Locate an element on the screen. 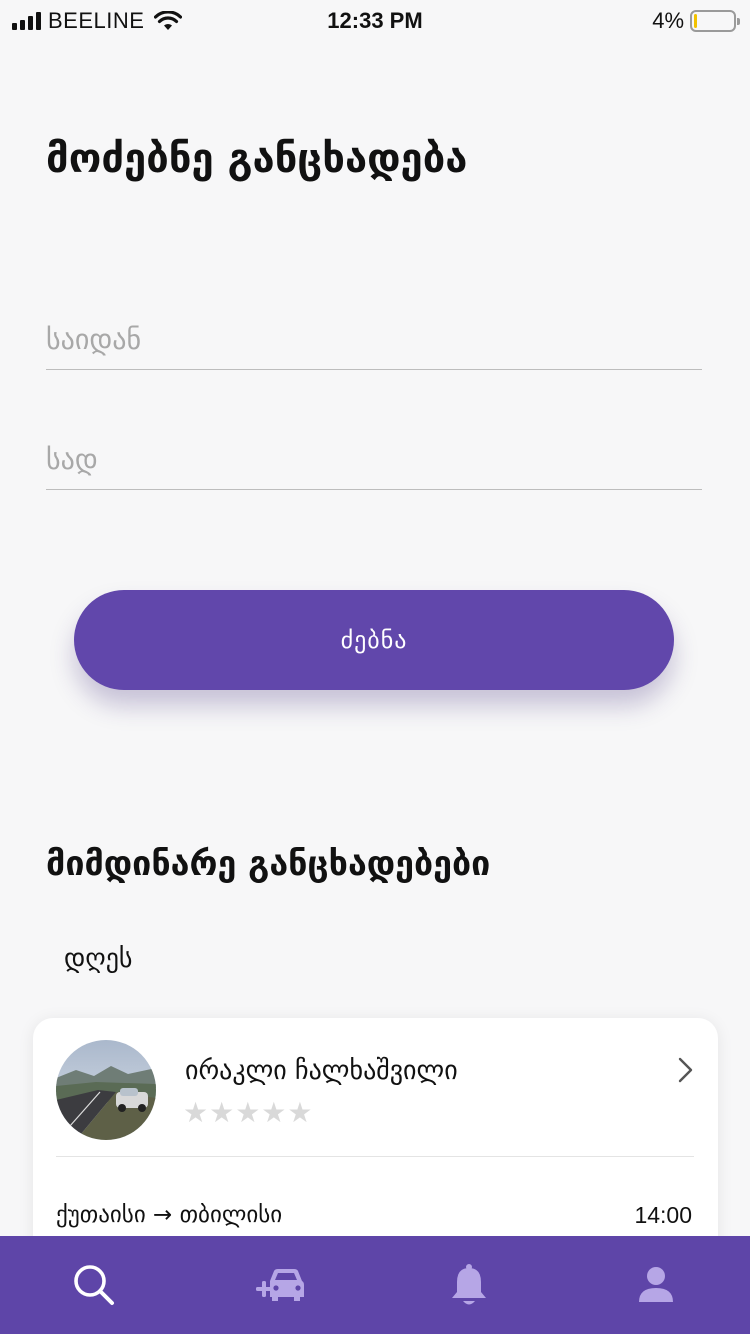 This screenshot has height=1334, width=750. battery-fill is located at coordinates (695, 21).